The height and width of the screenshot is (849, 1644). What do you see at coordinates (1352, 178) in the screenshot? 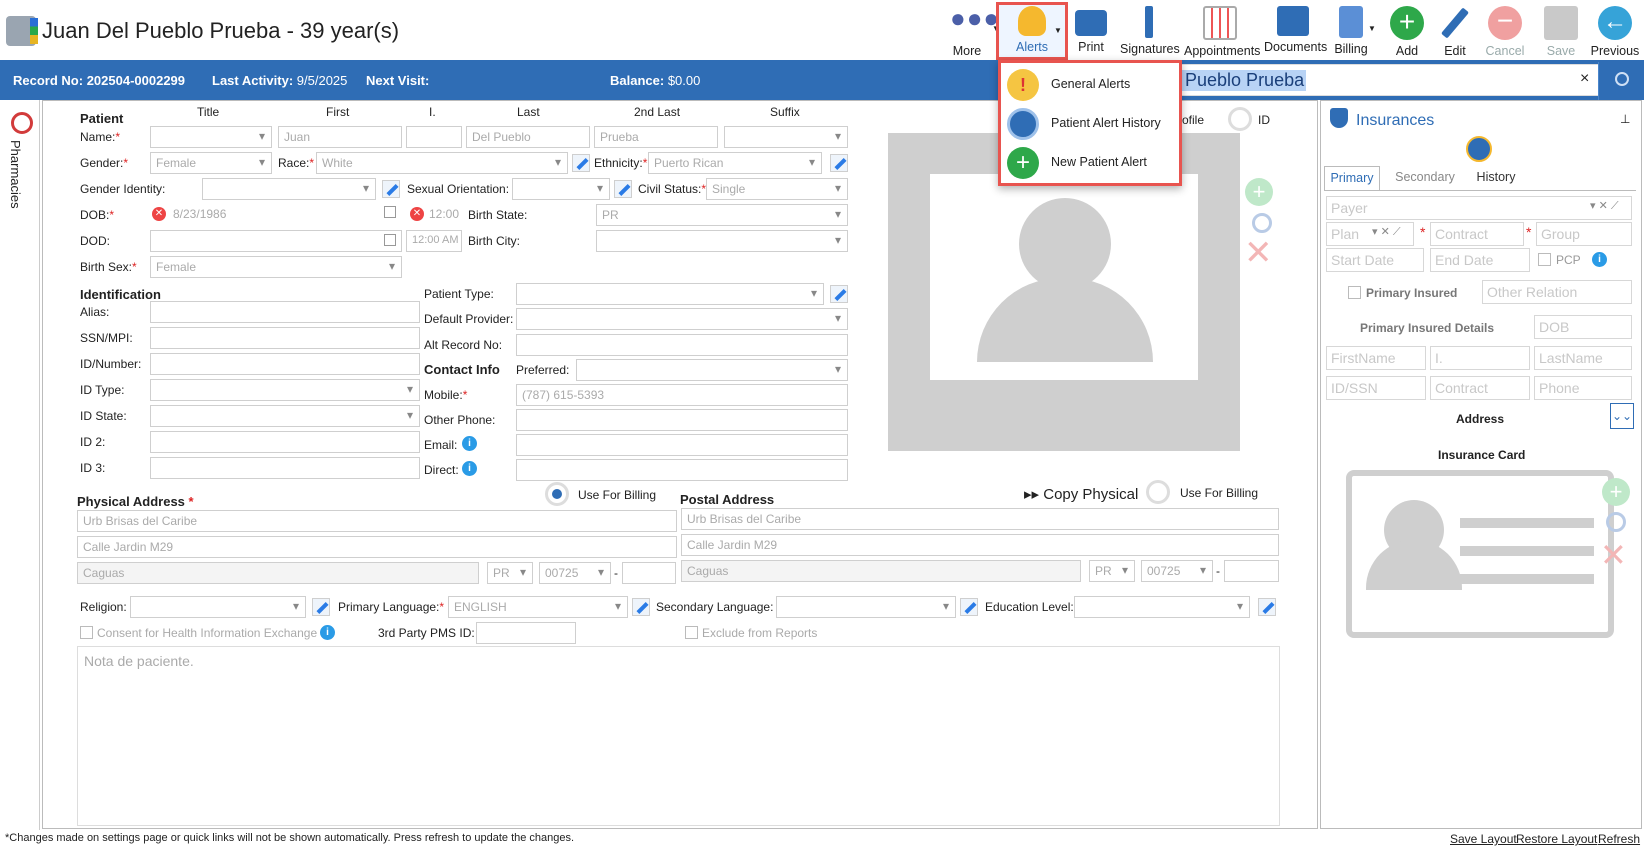
I see `tab-primary: Primary` at bounding box center [1352, 178].